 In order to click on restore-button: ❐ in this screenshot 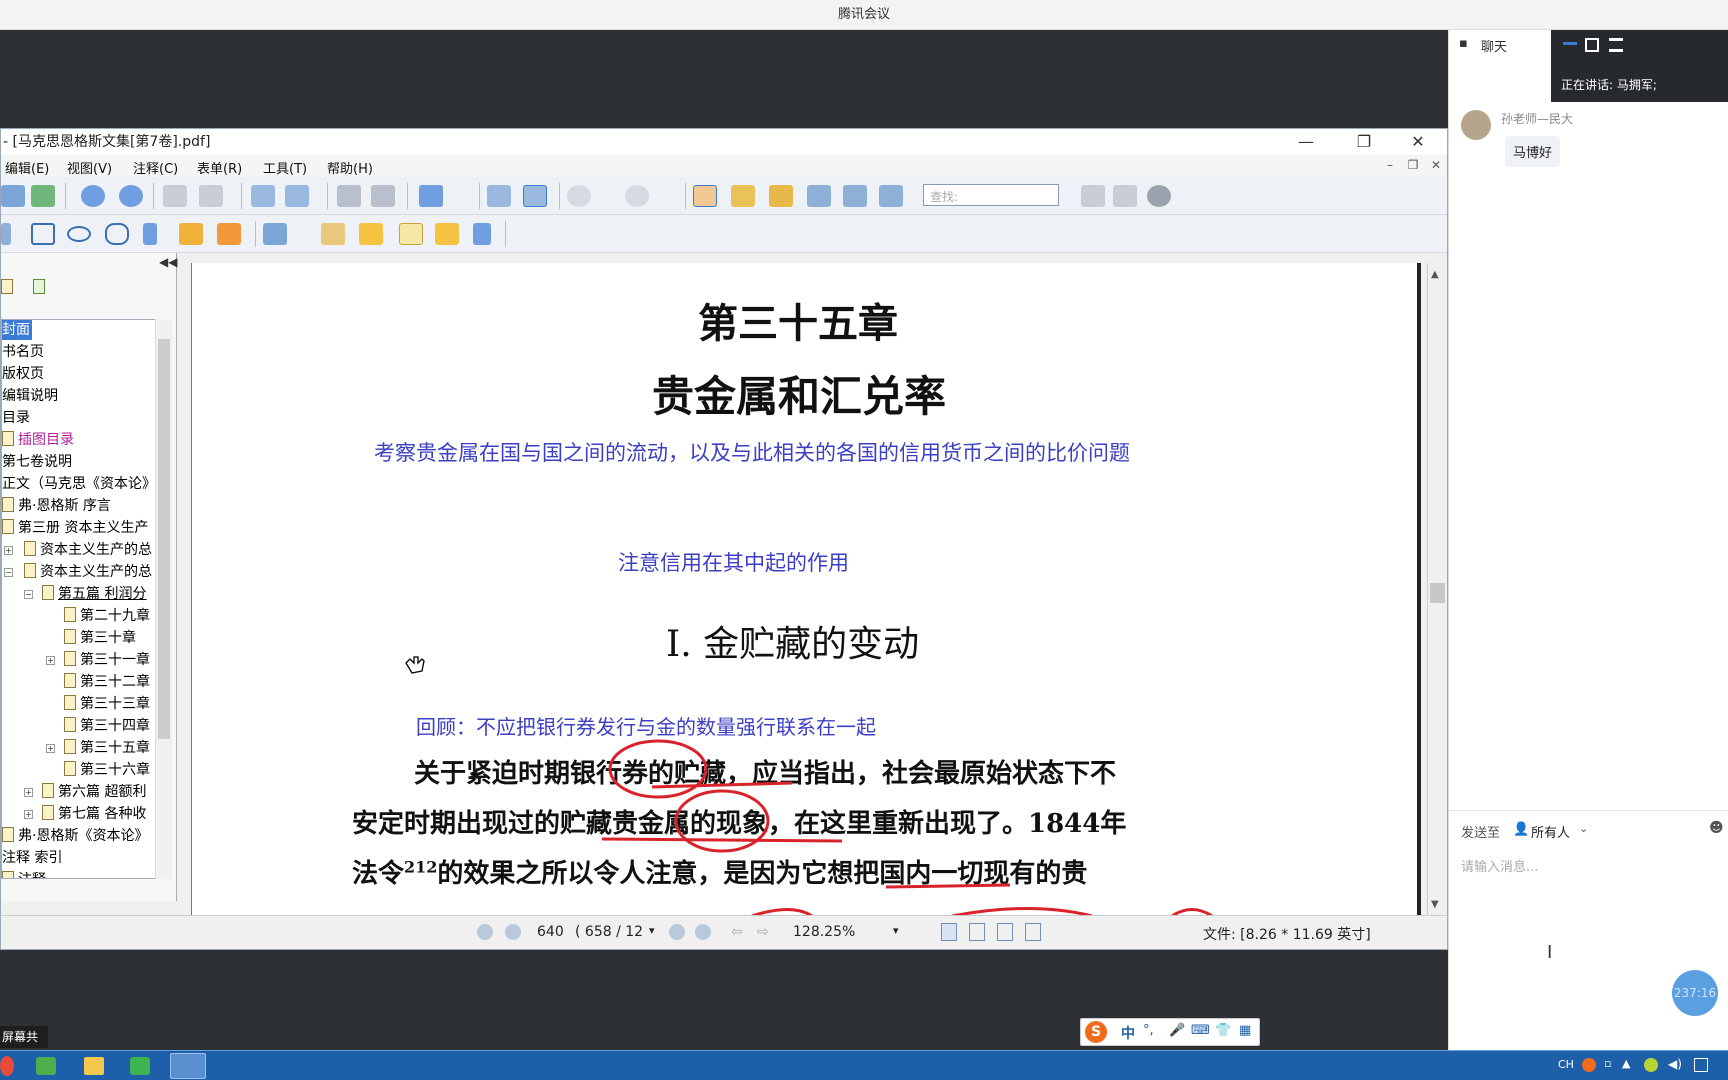, I will do `click(1364, 142)`.